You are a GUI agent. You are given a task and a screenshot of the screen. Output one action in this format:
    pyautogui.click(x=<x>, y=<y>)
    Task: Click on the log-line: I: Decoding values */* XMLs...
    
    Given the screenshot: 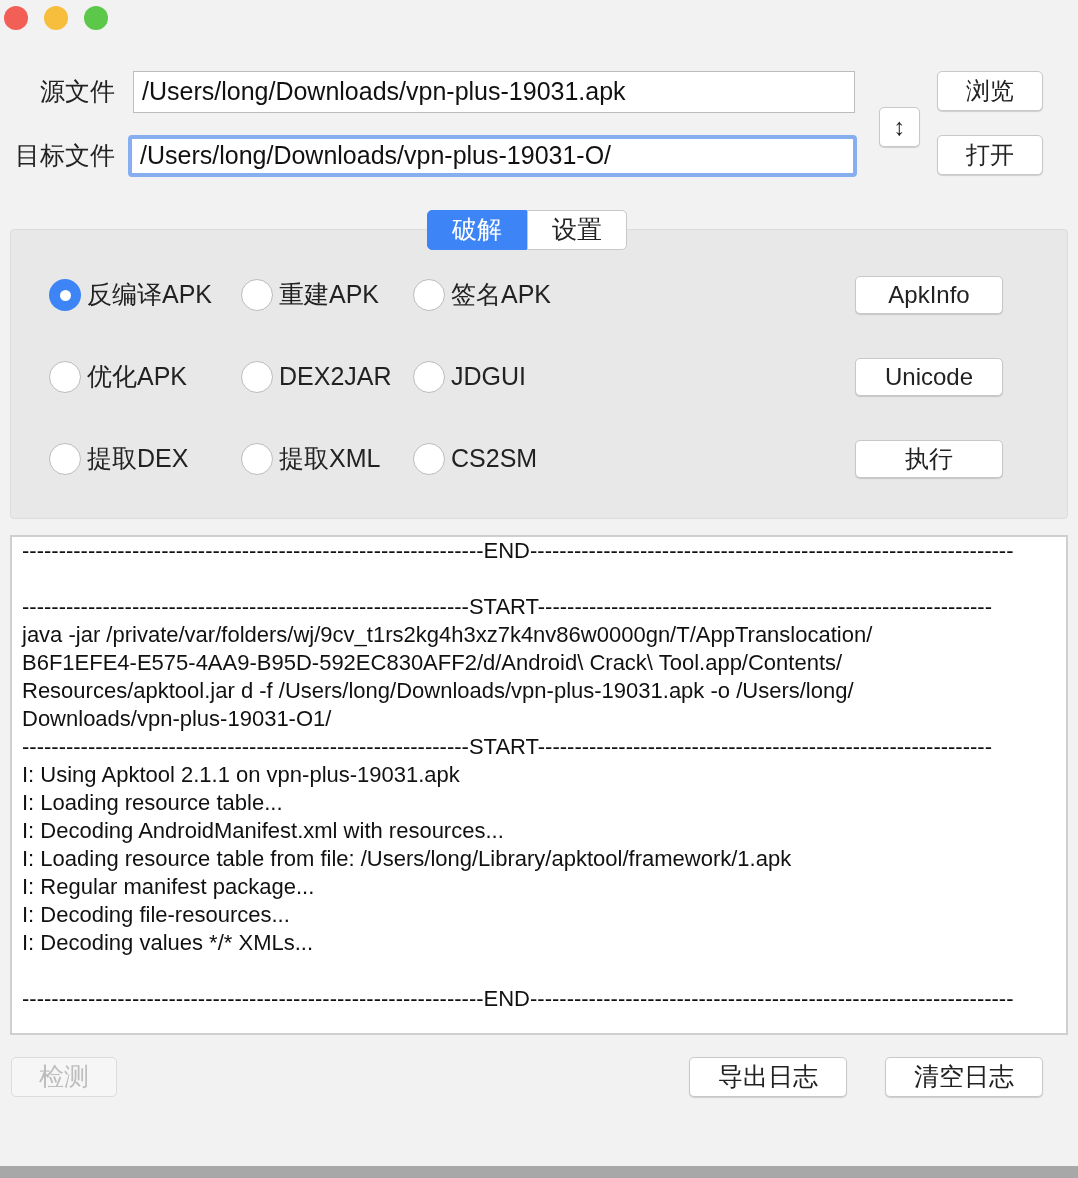 What is the action you would take?
    pyautogui.click(x=168, y=943)
    